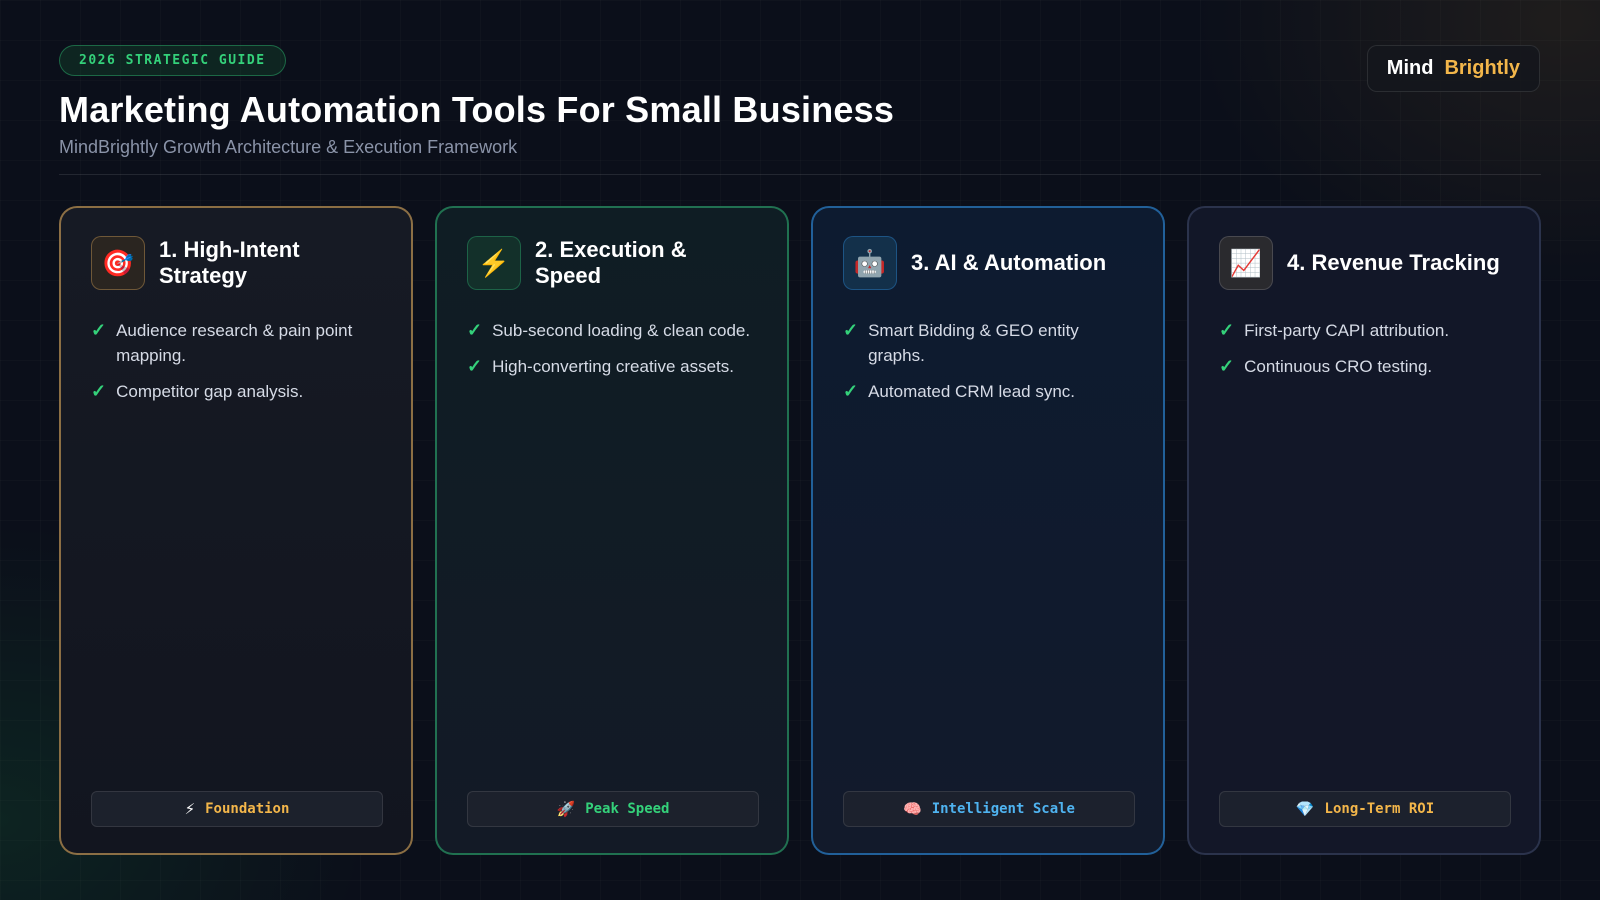 The height and width of the screenshot is (900, 1600). What do you see at coordinates (247, 809) in the screenshot?
I see `card-tag-label: Foundation` at bounding box center [247, 809].